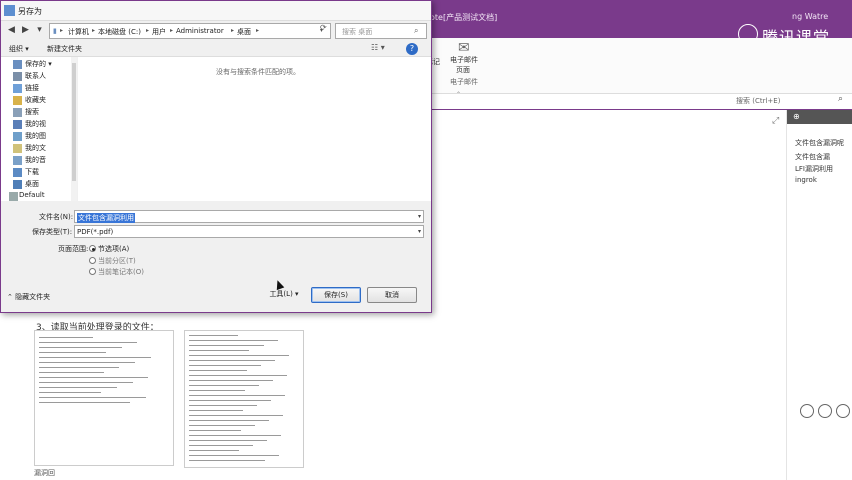 This screenshot has height=480, width=852. I want to click on breadcrumb-item: Administrator, so click(200, 31).